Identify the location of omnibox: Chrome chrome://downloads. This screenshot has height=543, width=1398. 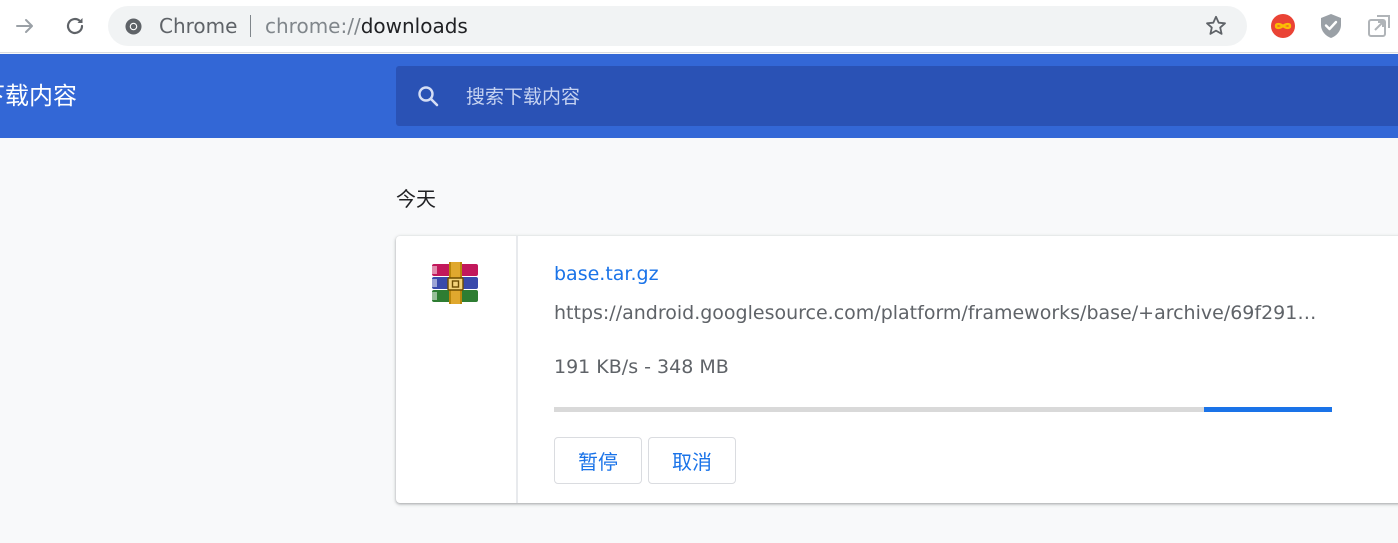
(677, 26).